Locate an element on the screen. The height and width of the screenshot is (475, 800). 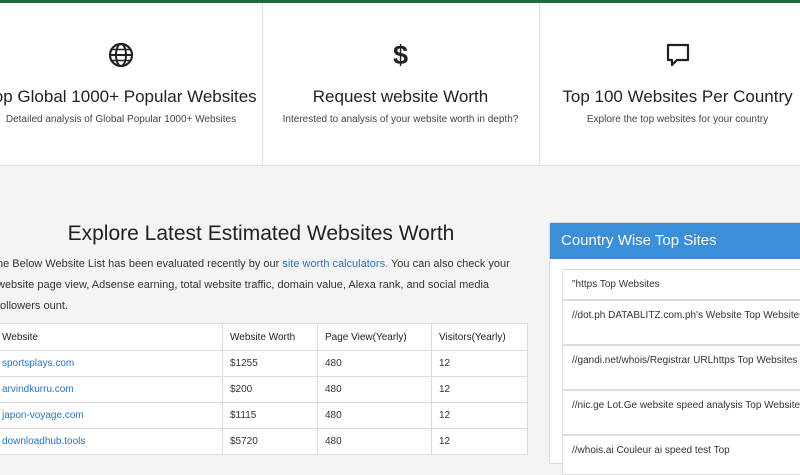
feature-title: Top 100 Websites Per Country is located at coordinates (677, 96).